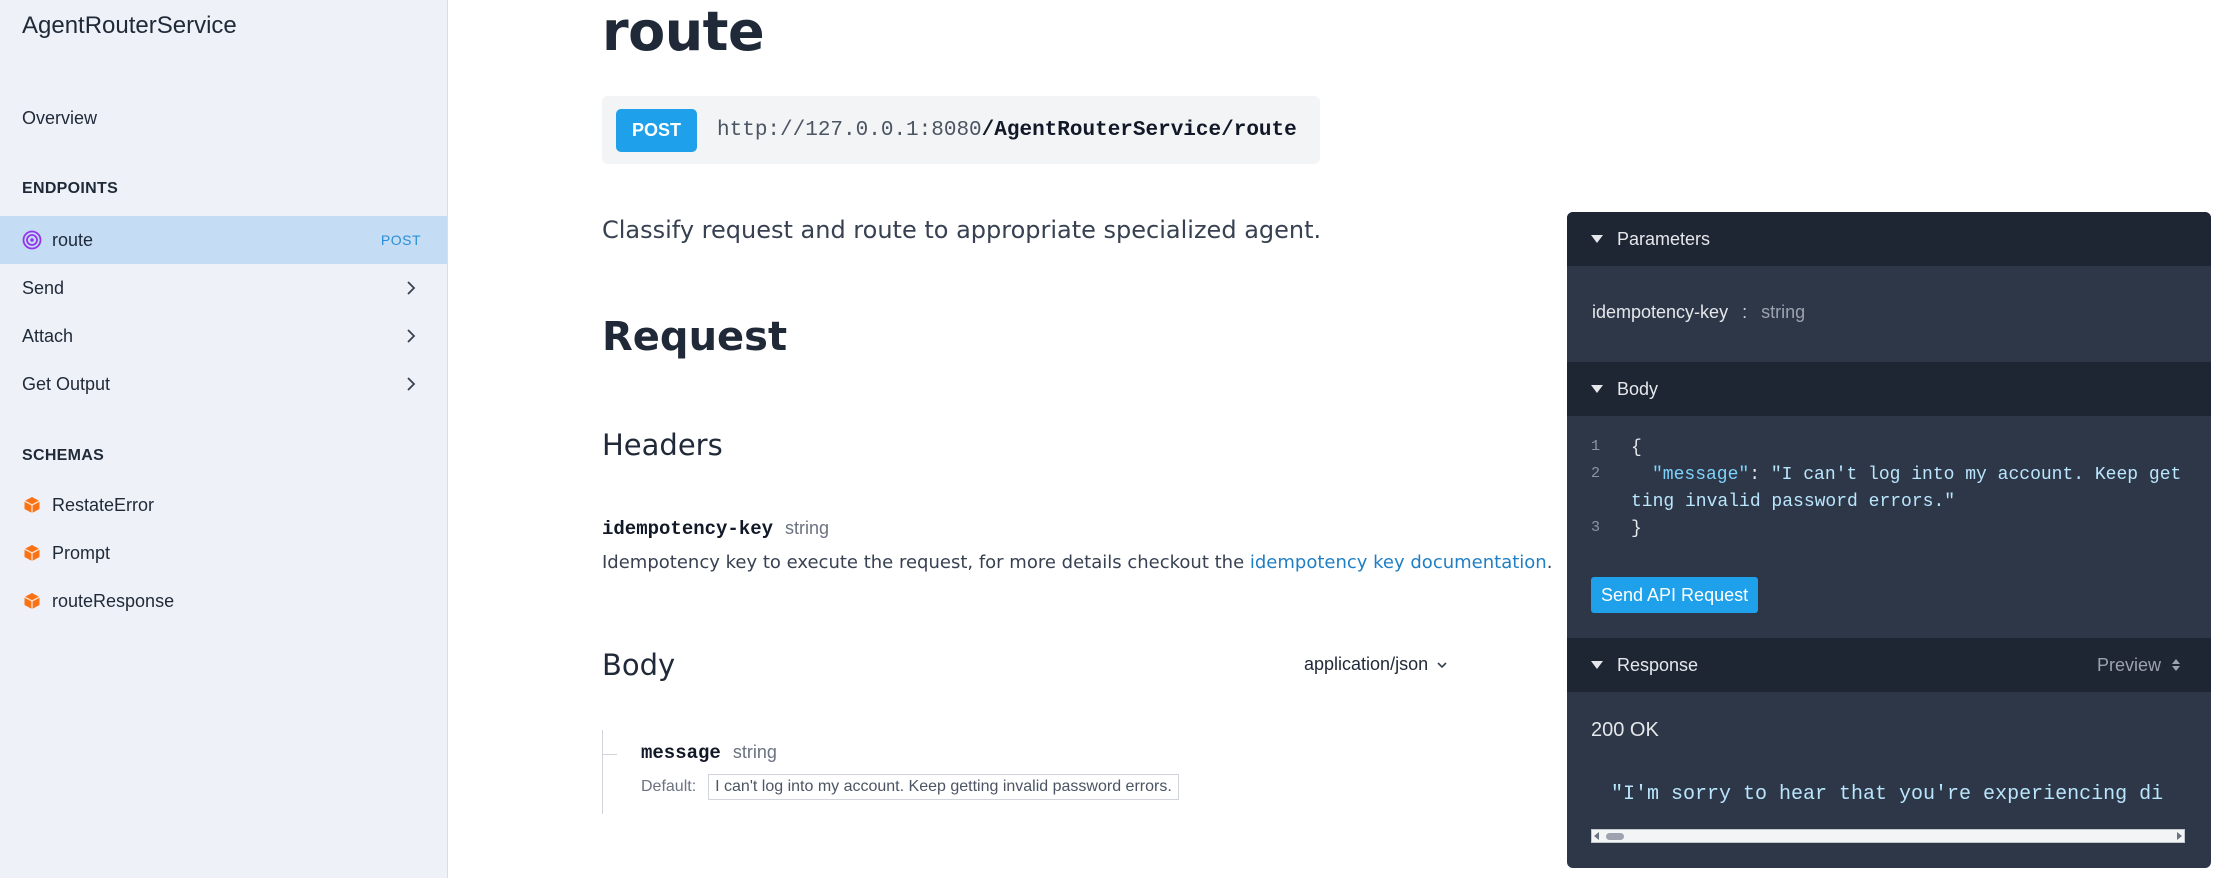  I want to click on parameters-toggle: Parameters, so click(1889, 239).